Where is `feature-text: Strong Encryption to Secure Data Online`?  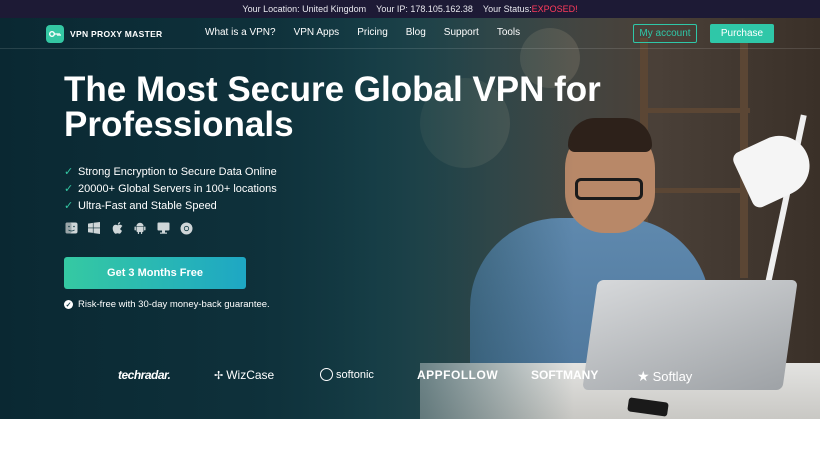
feature-text: Strong Encryption to Secure Data Online is located at coordinates (177, 171).